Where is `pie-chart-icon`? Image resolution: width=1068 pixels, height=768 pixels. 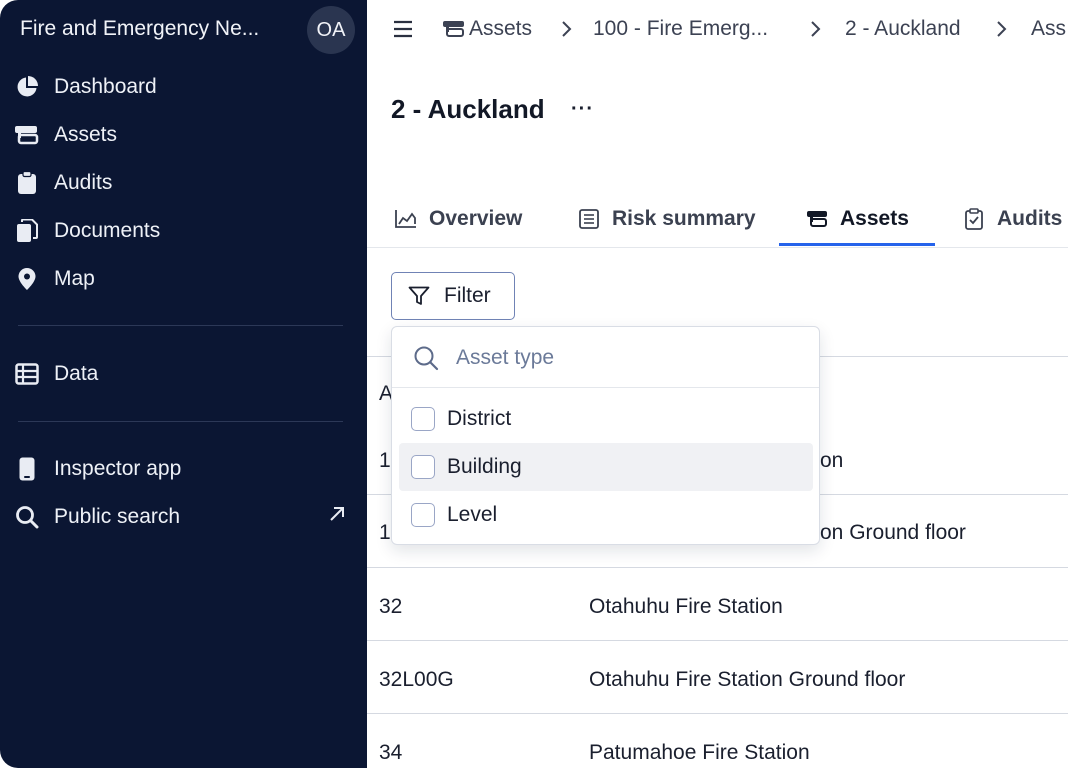 pie-chart-icon is located at coordinates (27, 87).